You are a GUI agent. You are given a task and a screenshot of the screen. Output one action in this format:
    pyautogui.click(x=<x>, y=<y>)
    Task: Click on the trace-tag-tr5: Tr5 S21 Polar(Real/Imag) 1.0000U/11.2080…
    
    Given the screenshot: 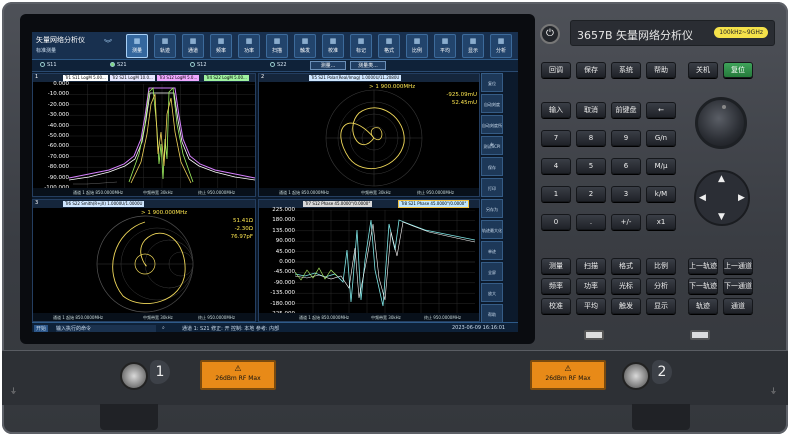 What is the action you would take?
    pyautogui.click(x=355, y=78)
    